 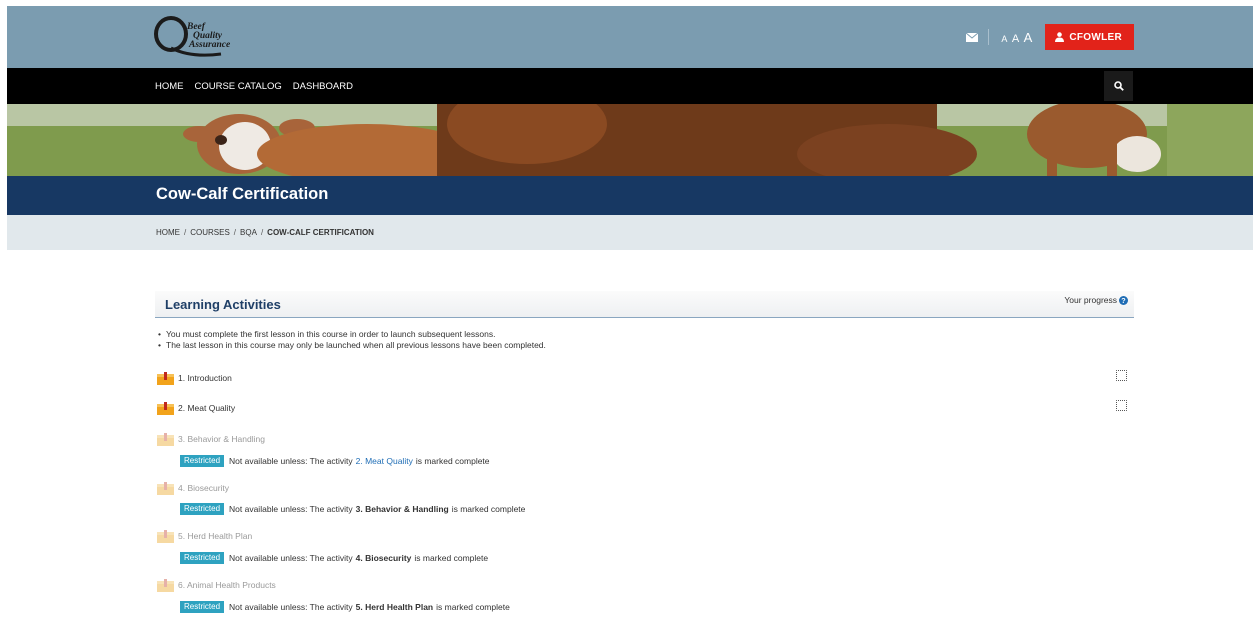 I want to click on bqa-logo: Beef Quality Assurance, so click(x=206, y=36).